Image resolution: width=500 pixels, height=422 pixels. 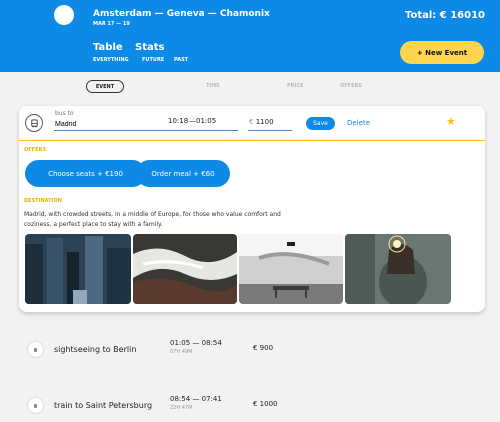 What do you see at coordinates (320, 123) in the screenshot?
I see `save-button: Save` at bounding box center [320, 123].